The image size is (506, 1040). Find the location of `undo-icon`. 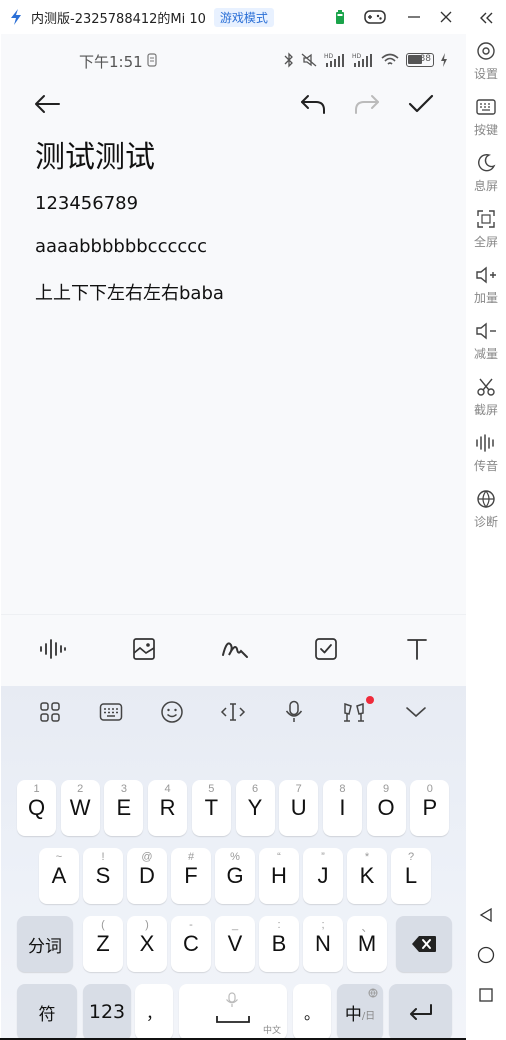

undo-icon is located at coordinates (313, 104).